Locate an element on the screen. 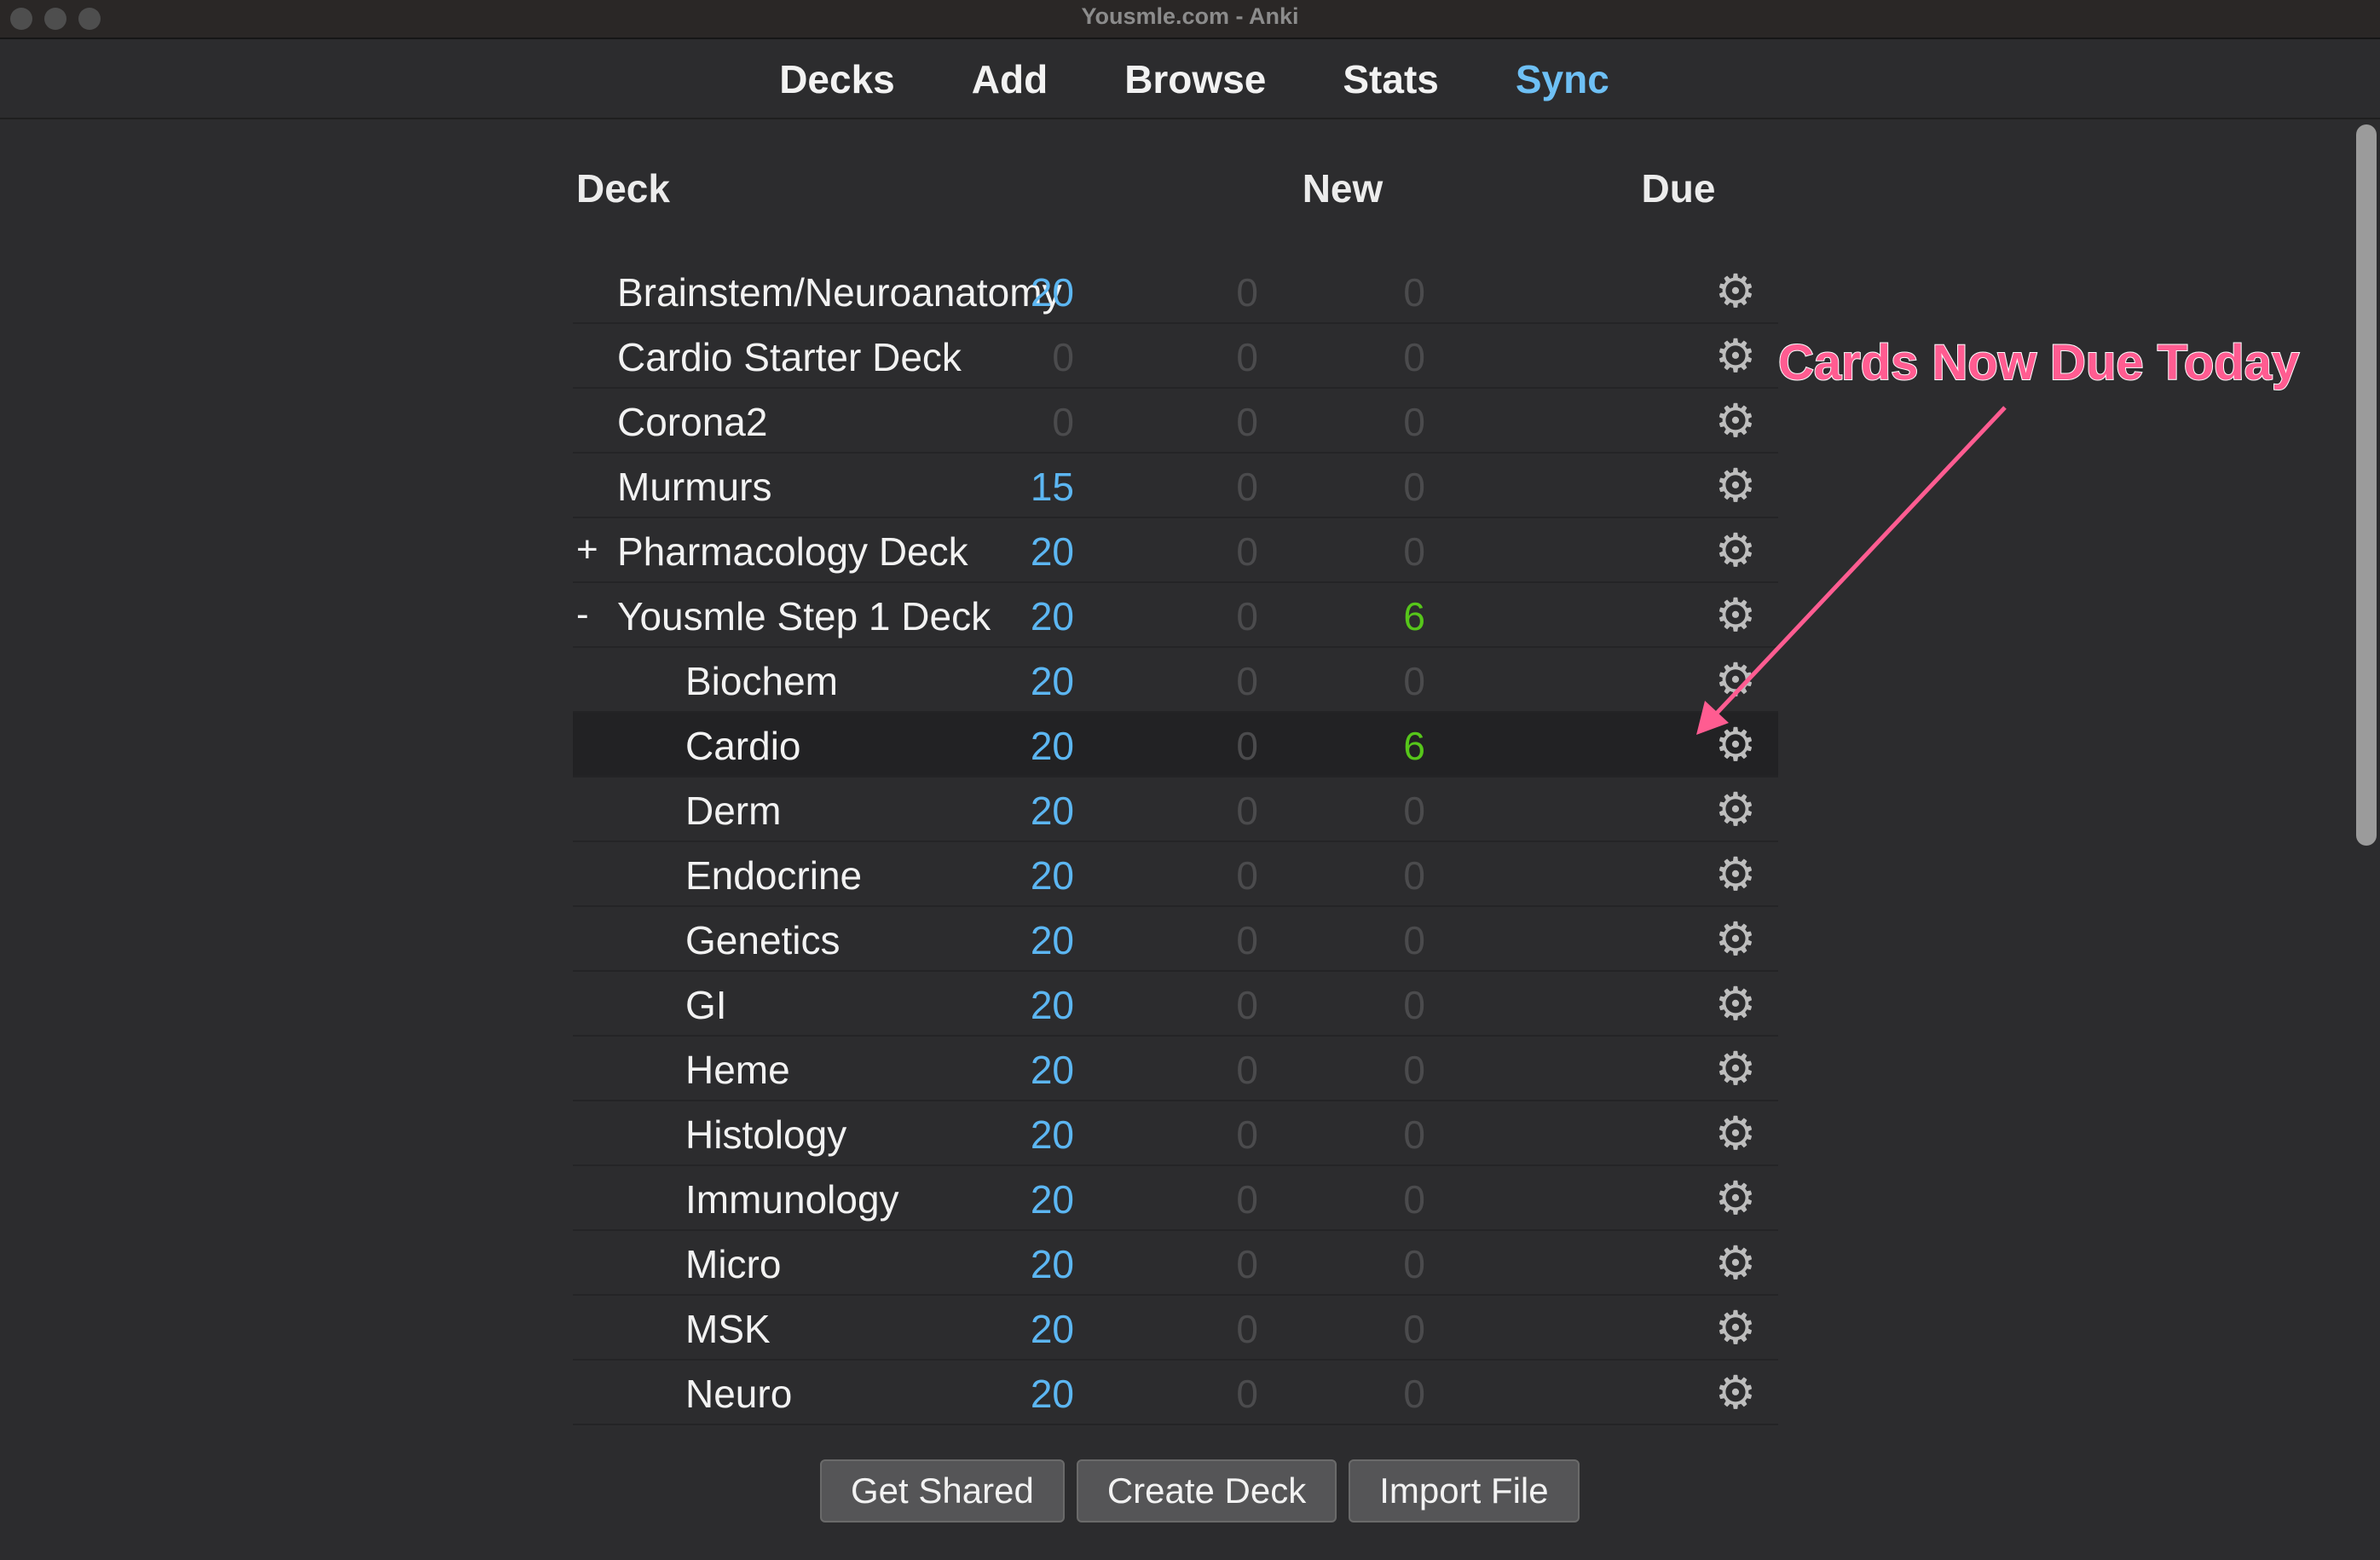  toolbar-add-link: Add is located at coordinates (1010, 79).